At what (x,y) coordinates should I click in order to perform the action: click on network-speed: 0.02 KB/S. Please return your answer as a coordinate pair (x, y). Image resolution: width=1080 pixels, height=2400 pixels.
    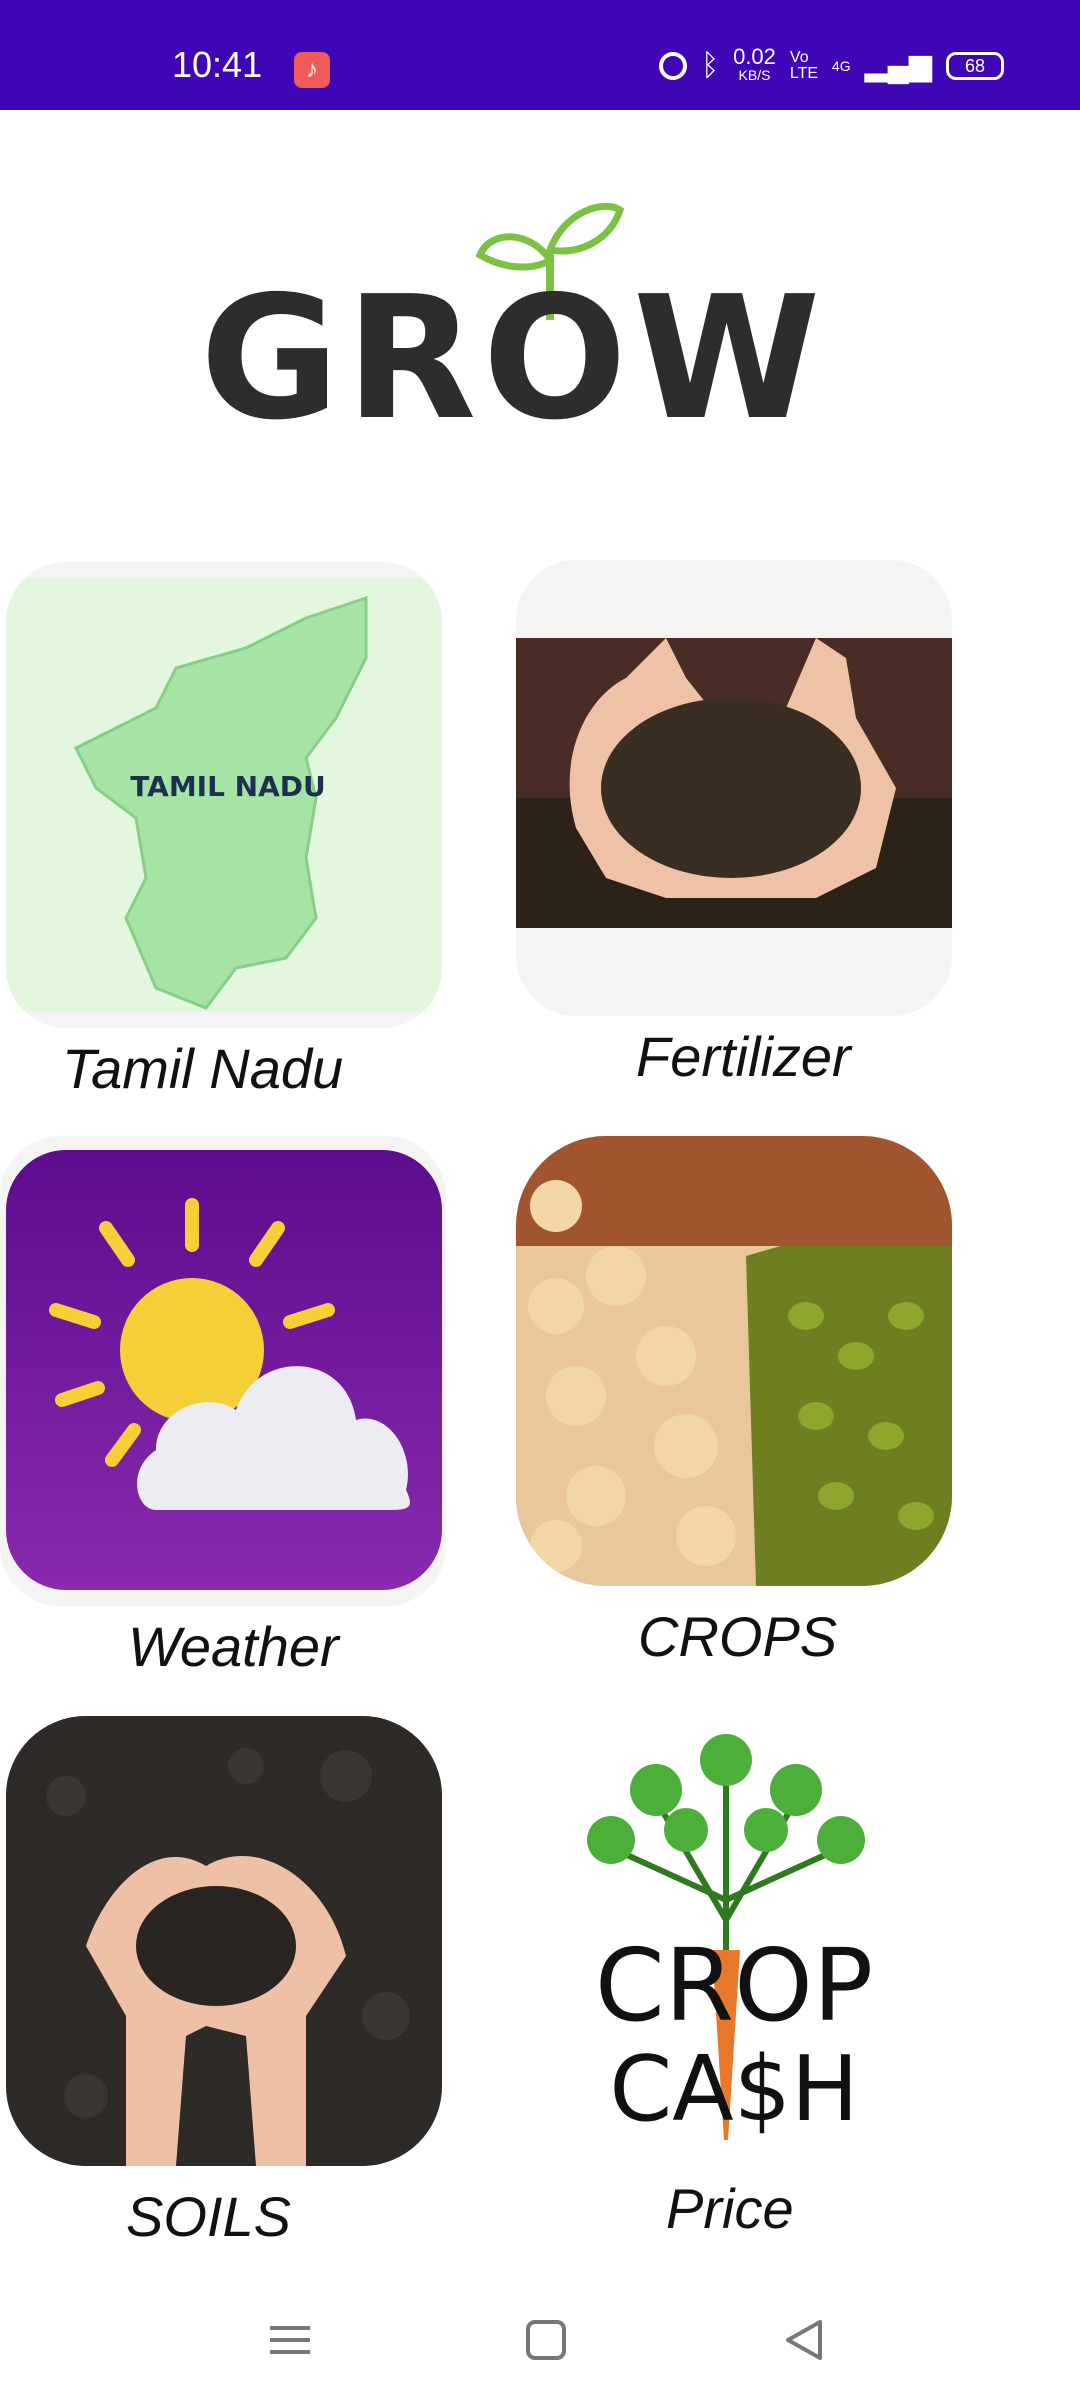
    Looking at the image, I should click on (754, 64).